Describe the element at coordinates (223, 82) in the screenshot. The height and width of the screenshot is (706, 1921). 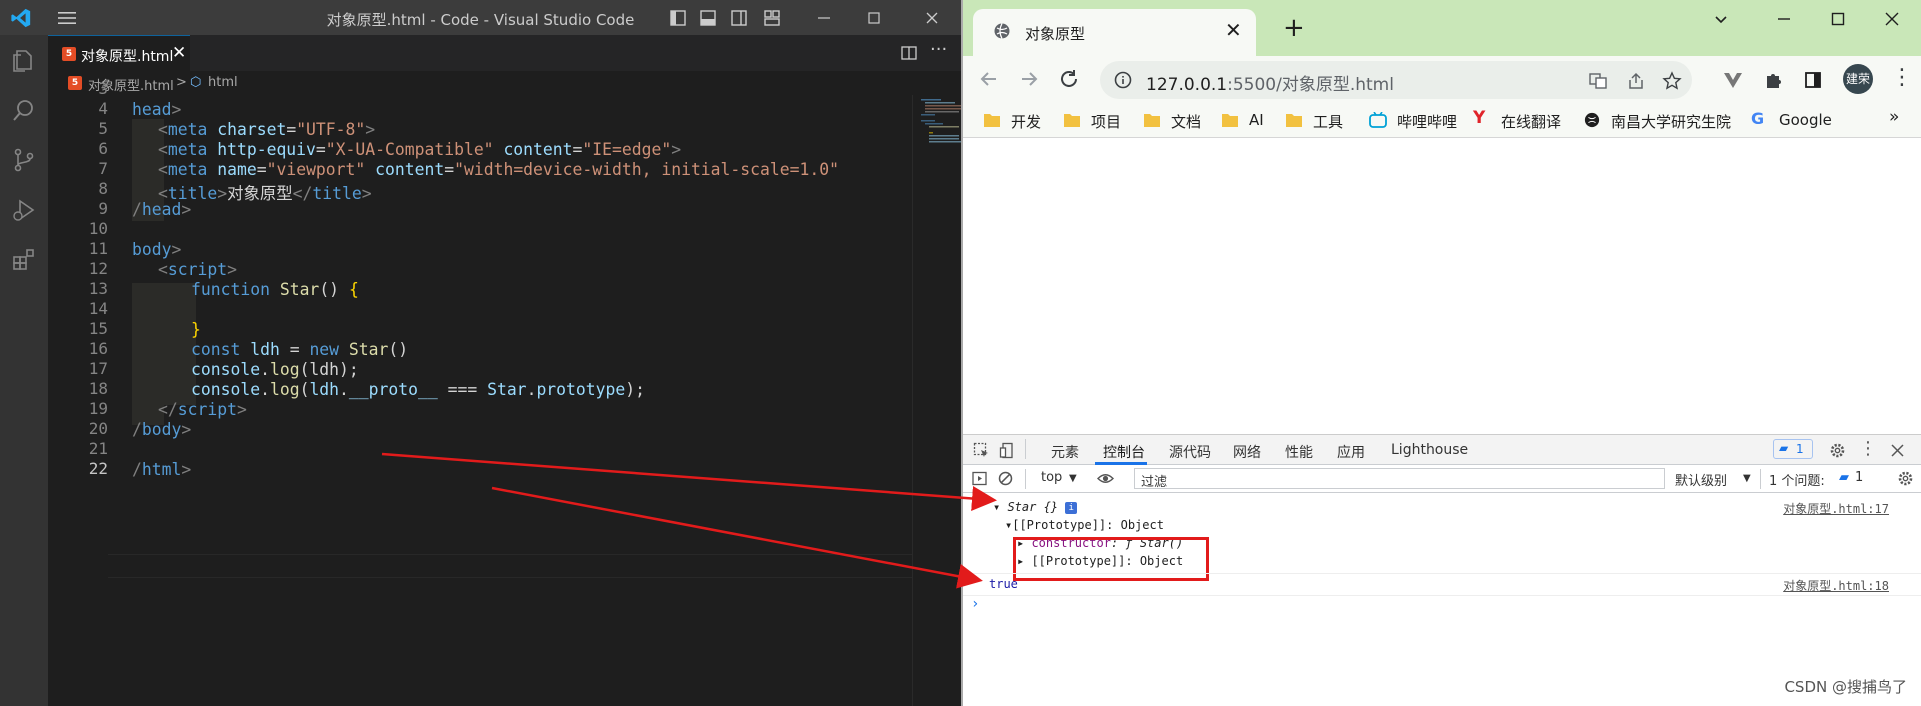
I see `breadcrumb-symbol: html` at that location.